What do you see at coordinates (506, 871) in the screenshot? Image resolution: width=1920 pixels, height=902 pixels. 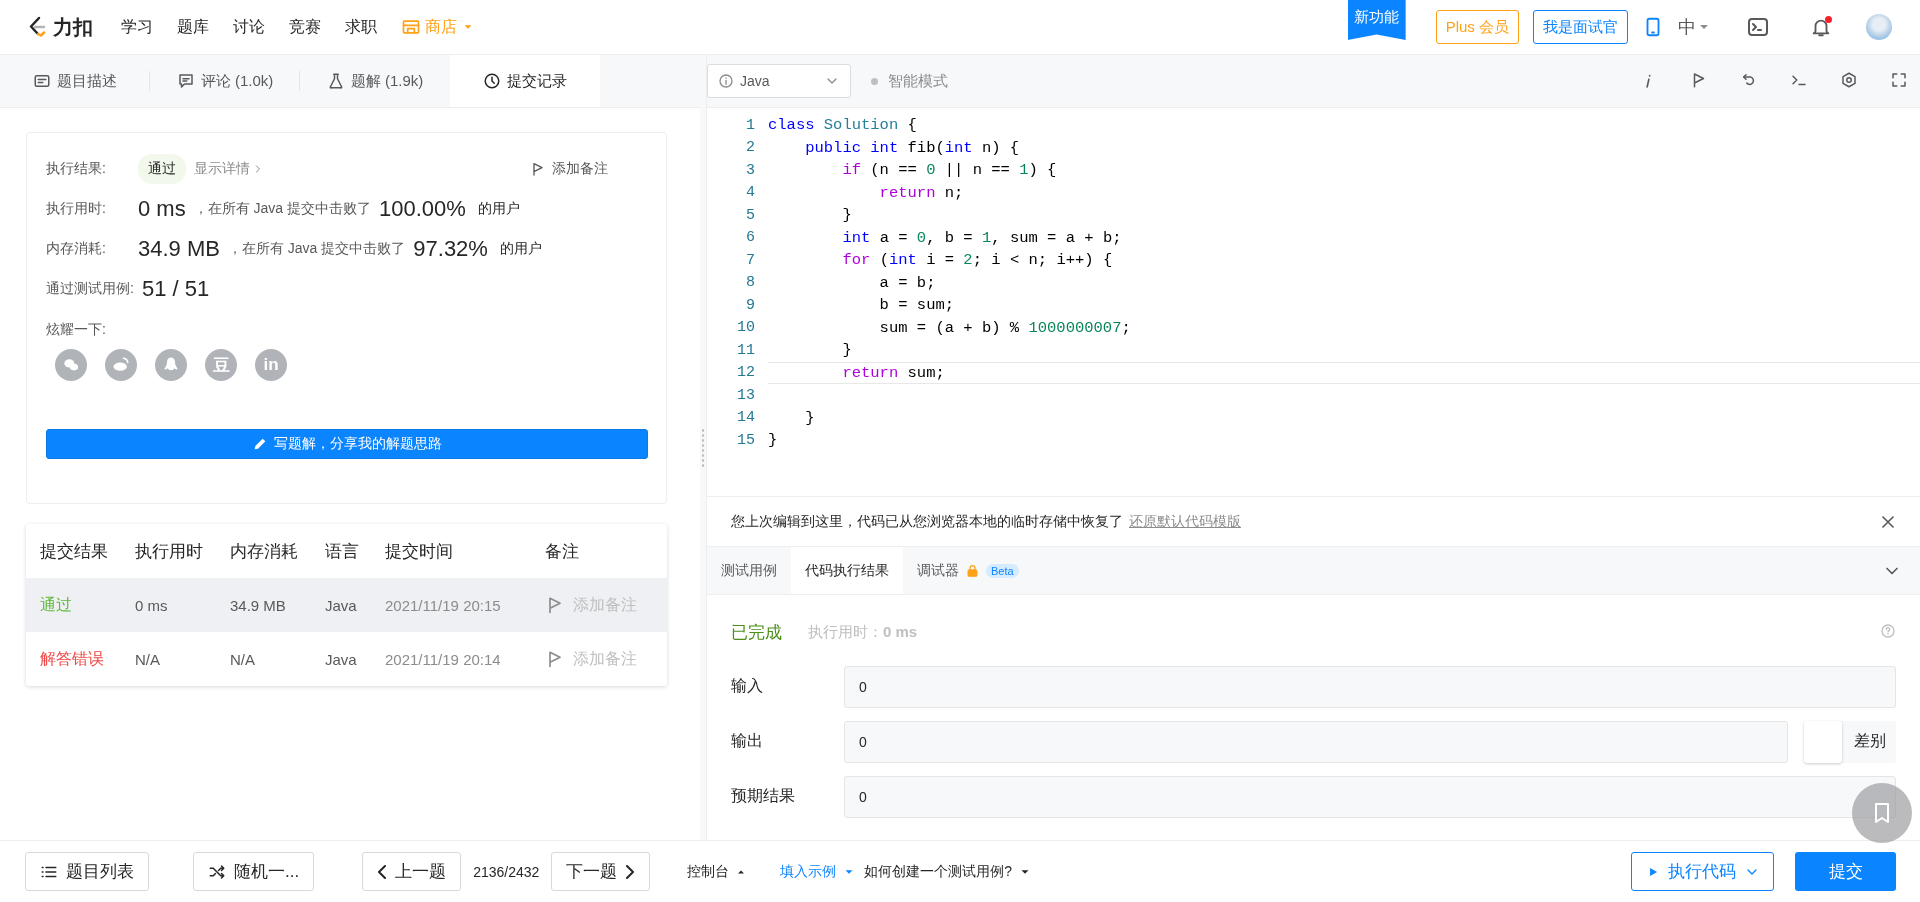 I see `progress-text: 2136/2432` at bounding box center [506, 871].